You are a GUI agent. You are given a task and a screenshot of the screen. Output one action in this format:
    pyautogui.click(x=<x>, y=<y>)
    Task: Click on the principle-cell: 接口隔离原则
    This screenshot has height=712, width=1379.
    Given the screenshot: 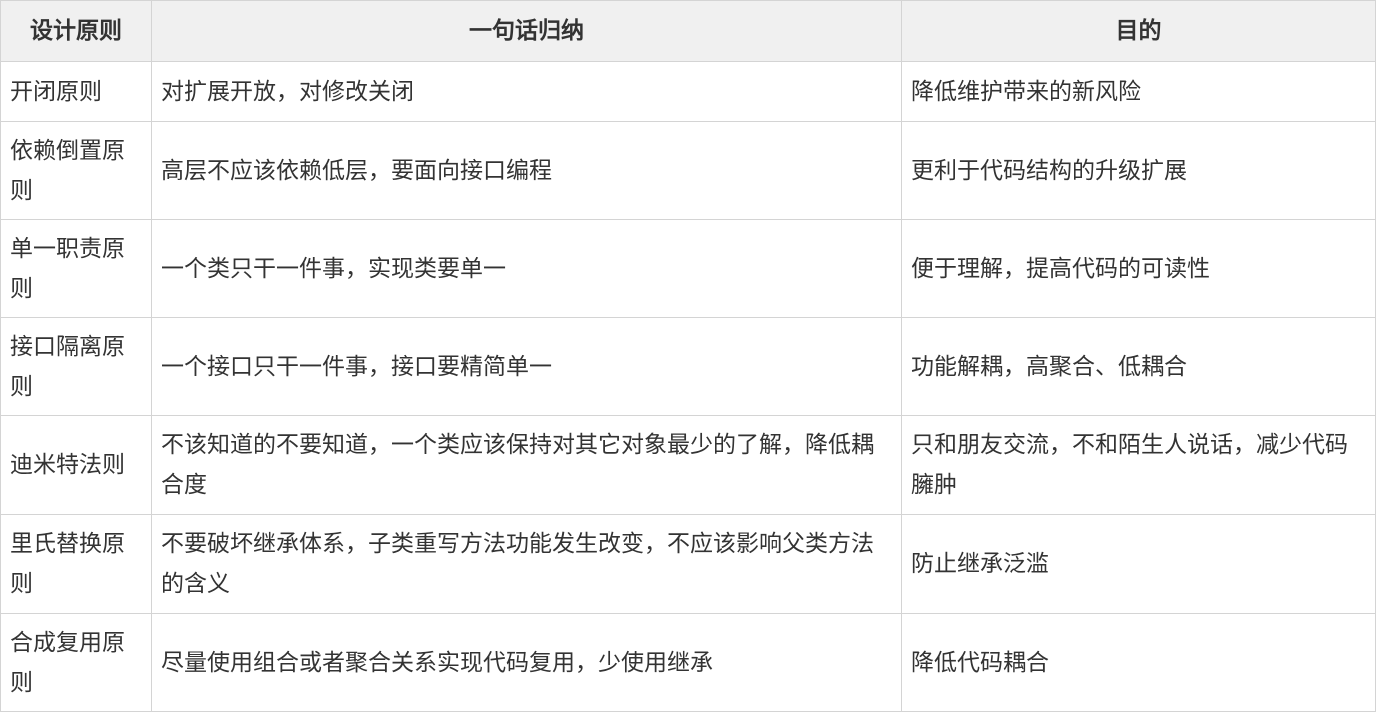 What is the action you would take?
    pyautogui.click(x=76, y=366)
    